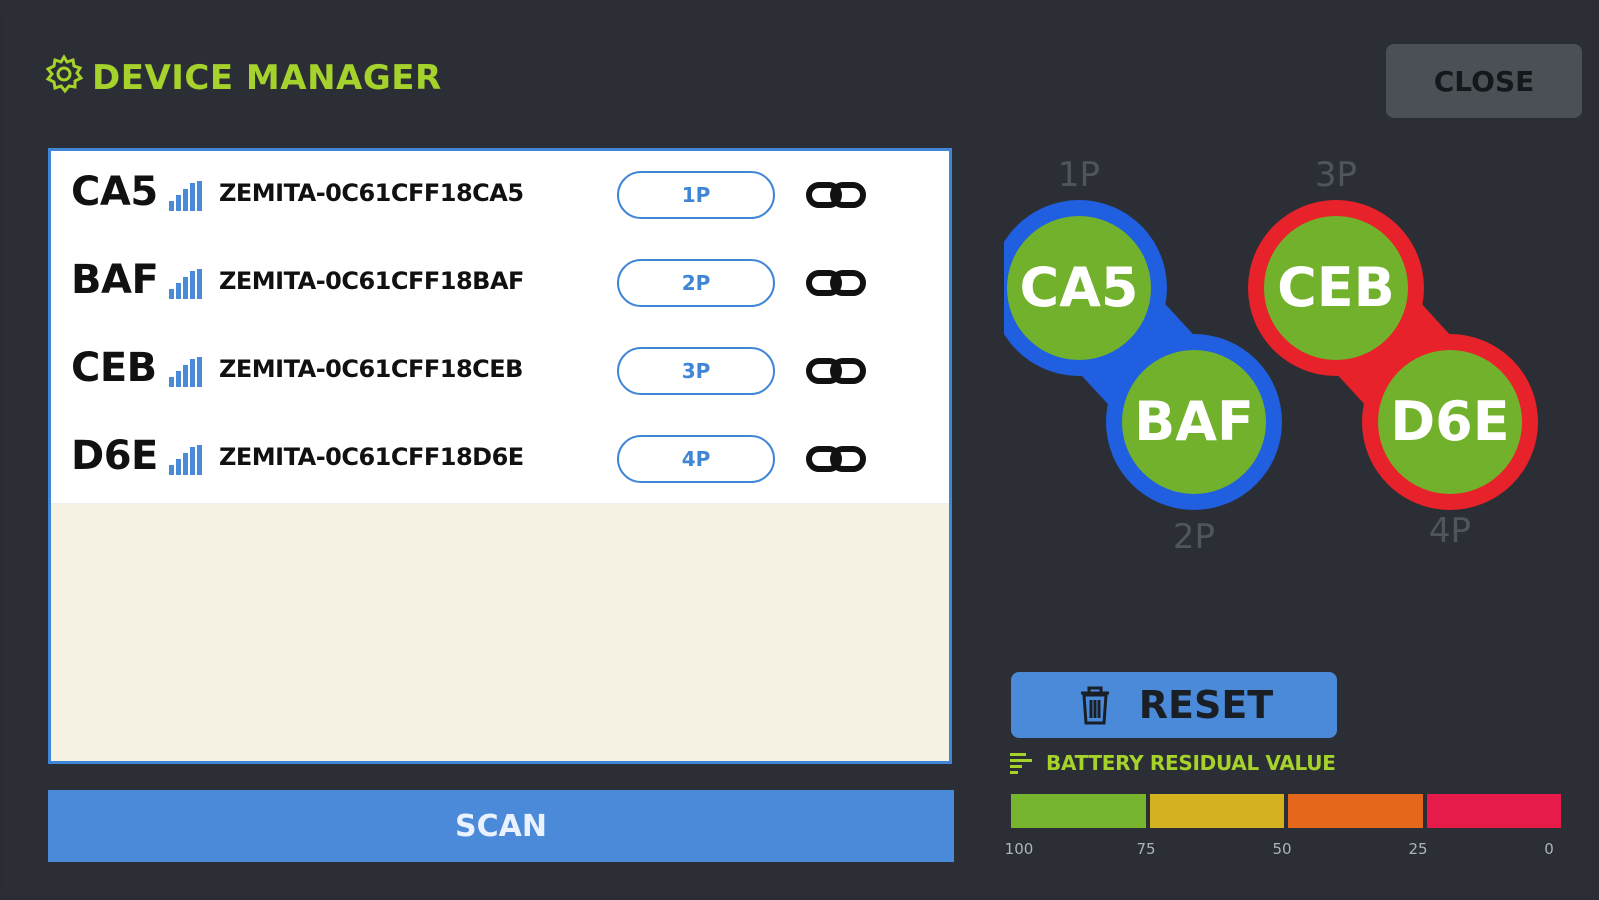 This screenshot has height=900, width=1599. Describe the element at coordinates (1449, 421) in the screenshot. I see `node-label: D6E` at that location.